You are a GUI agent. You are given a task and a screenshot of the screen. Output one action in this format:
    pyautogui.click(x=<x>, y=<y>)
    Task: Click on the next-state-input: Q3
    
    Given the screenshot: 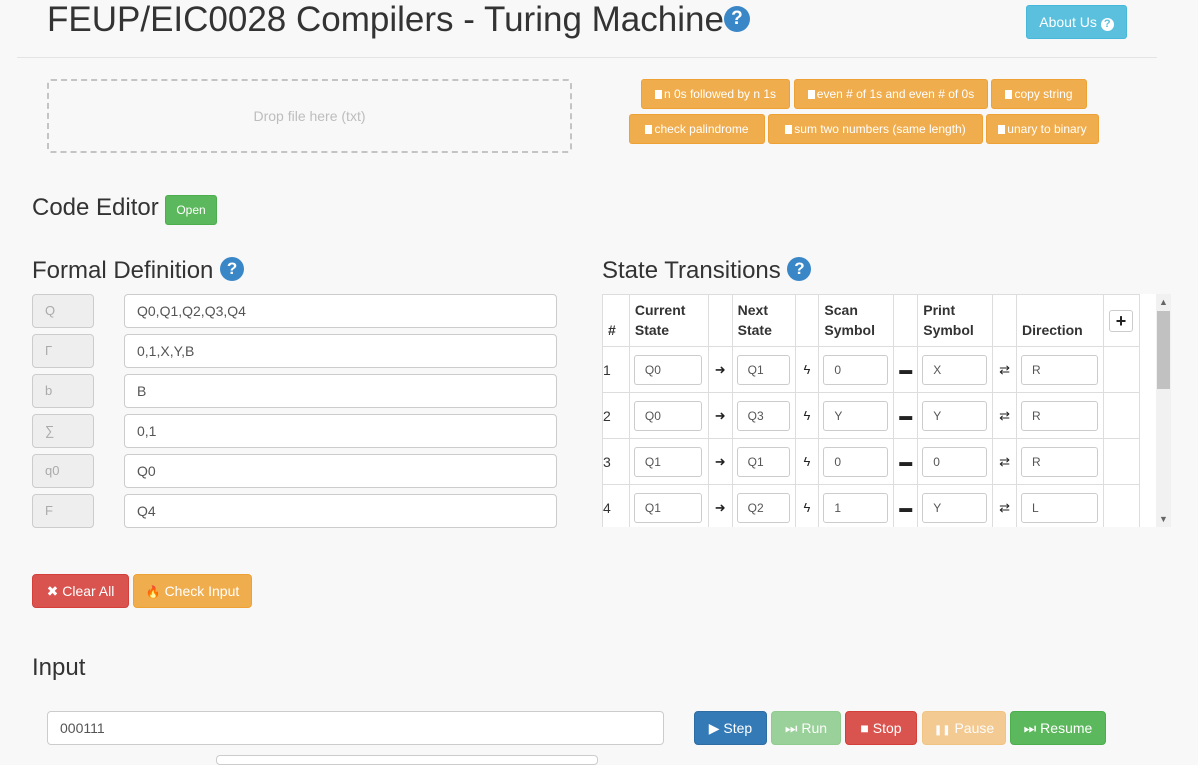 What is the action you would take?
    pyautogui.click(x=763, y=415)
    